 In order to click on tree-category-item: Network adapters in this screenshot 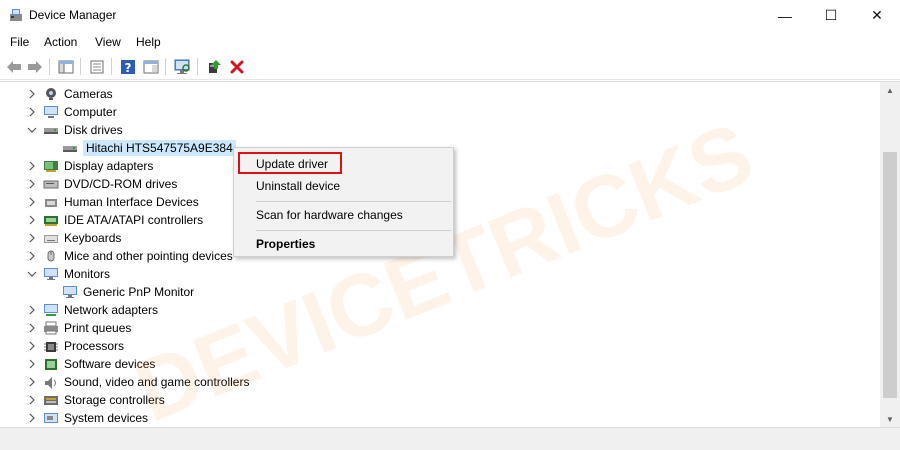, I will do `click(440, 310)`.